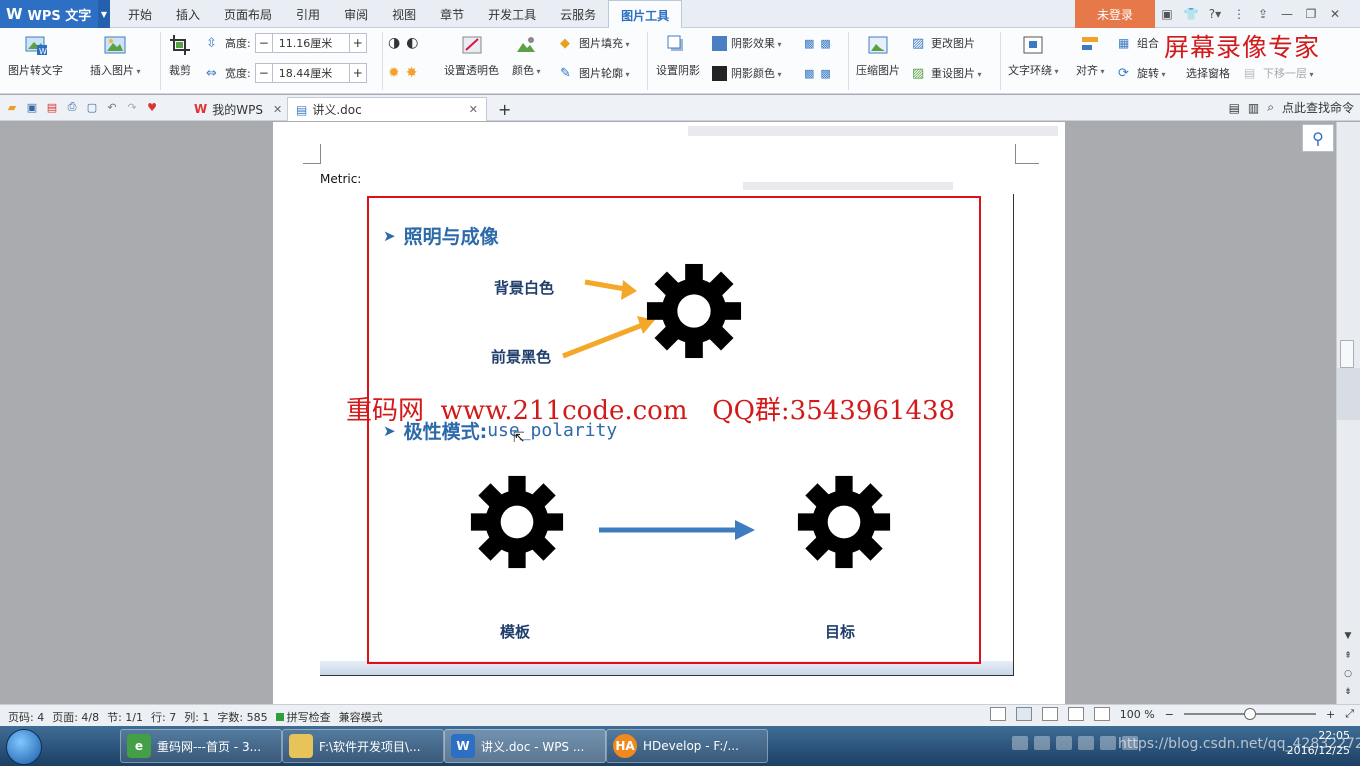 The width and height of the screenshot is (1360, 766). What do you see at coordinates (1348, 636) in the screenshot?
I see `scroll-down-icon: ▼` at bounding box center [1348, 636].